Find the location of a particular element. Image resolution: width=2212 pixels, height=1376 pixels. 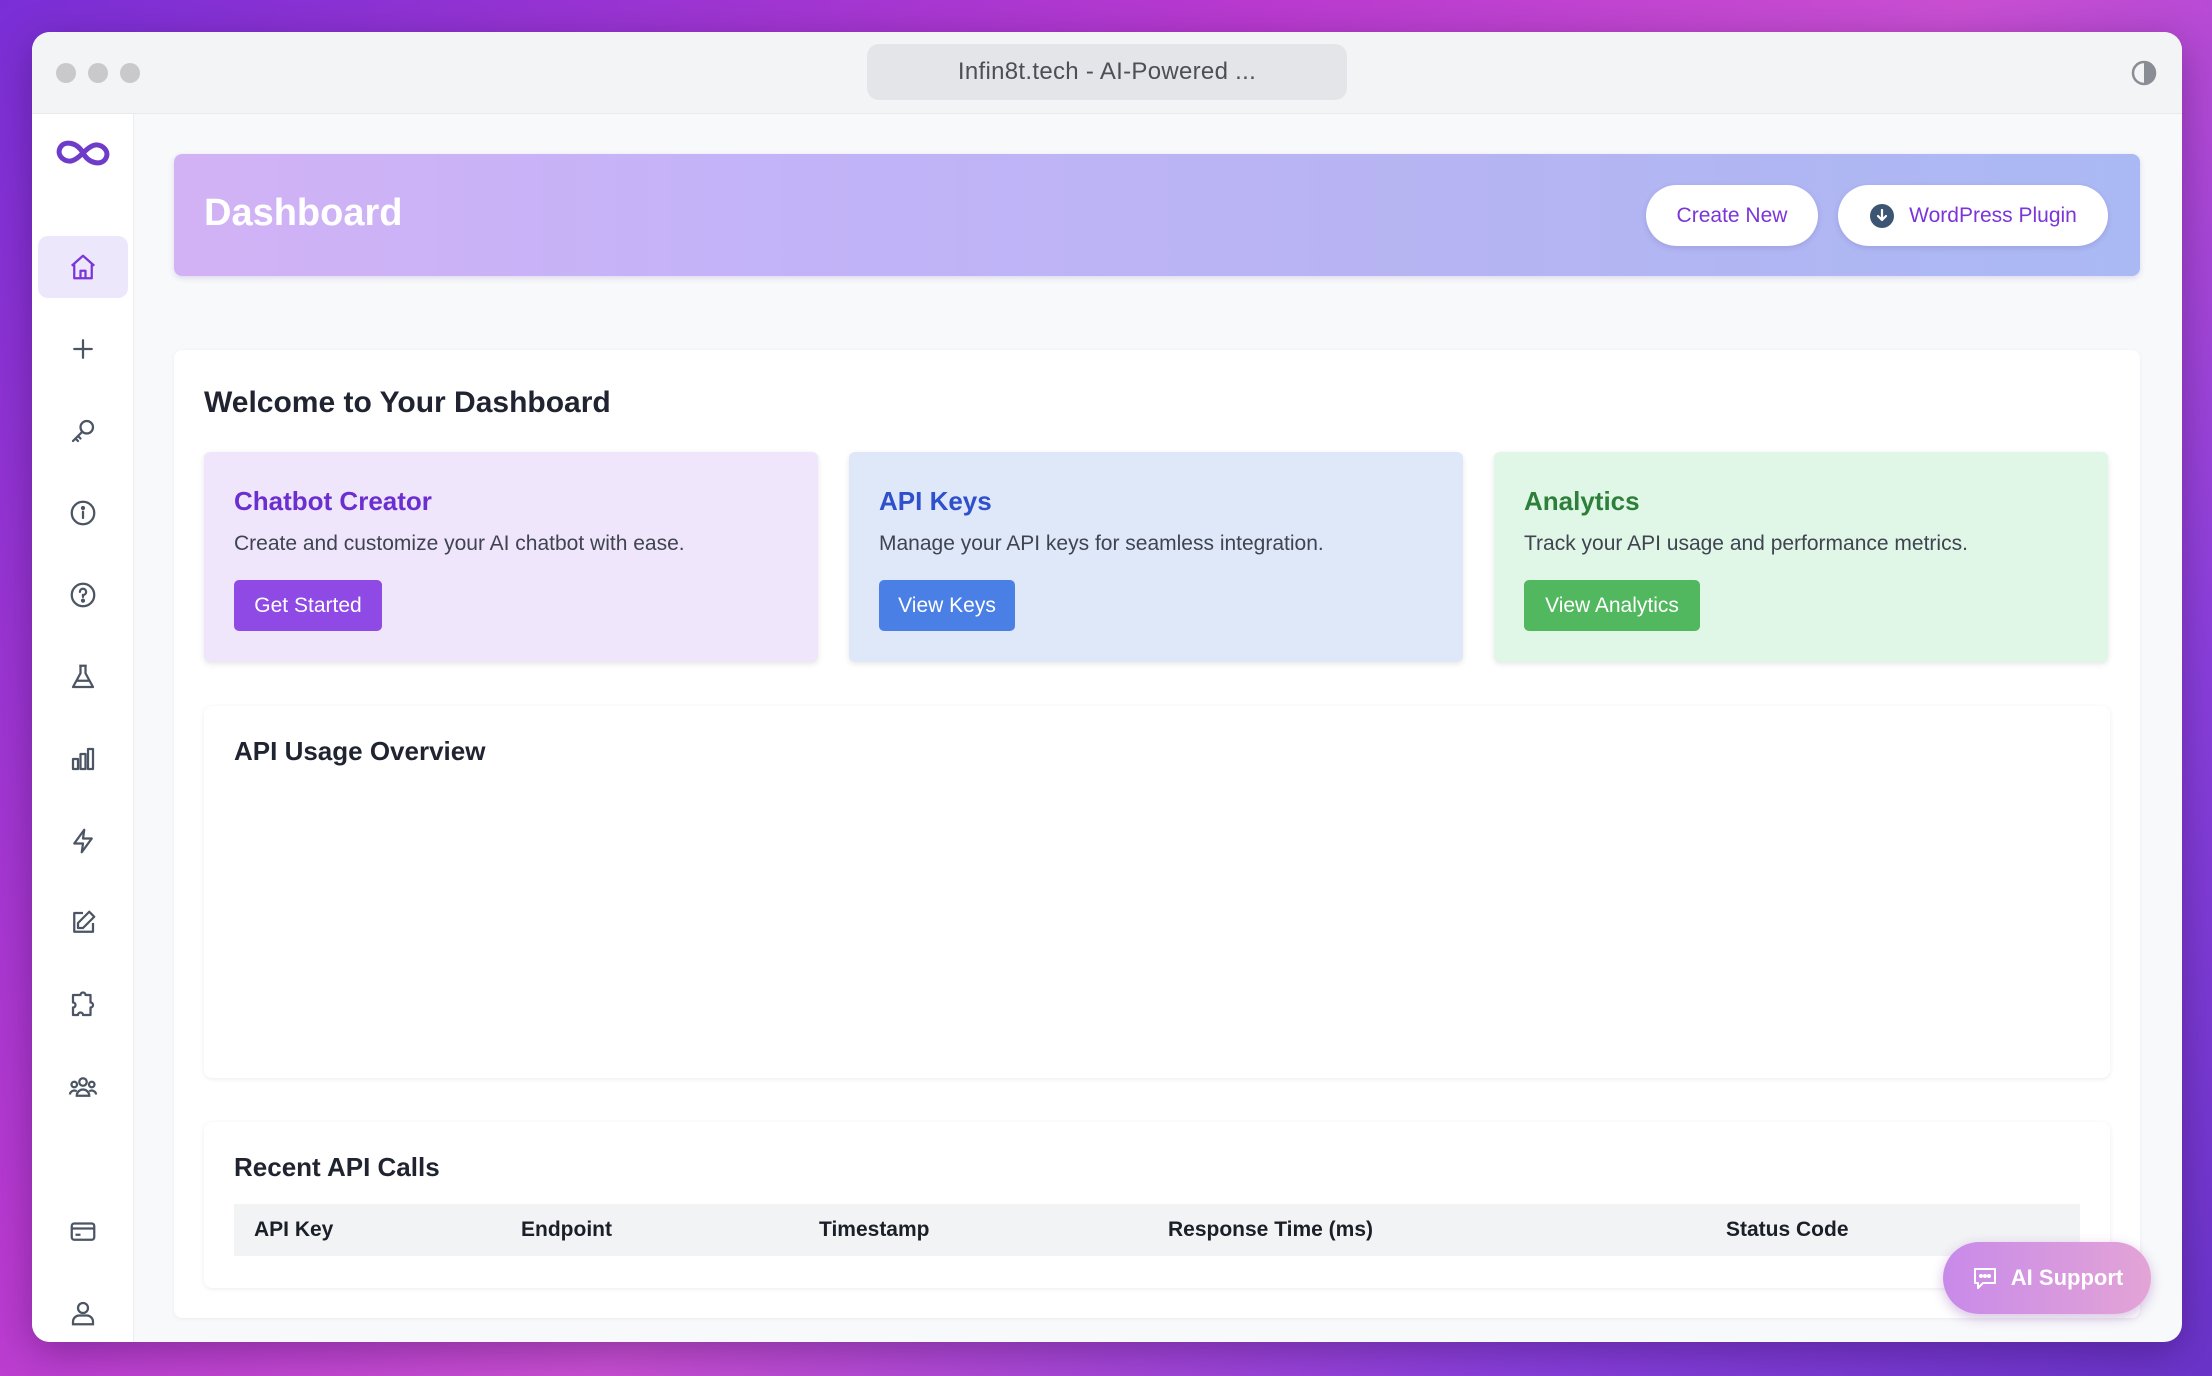

sidebar-item-edit is located at coordinates (83, 923).